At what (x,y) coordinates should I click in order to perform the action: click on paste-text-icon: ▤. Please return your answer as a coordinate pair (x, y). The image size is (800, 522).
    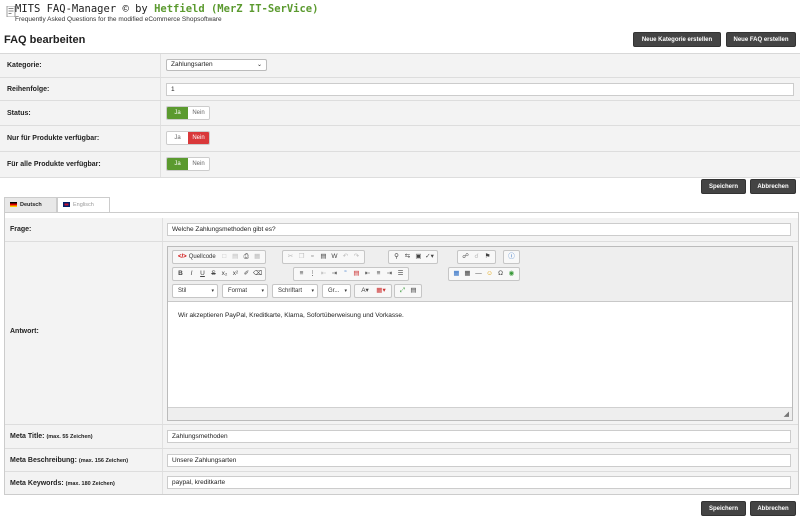
    Looking at the image, I should click on (323, 257).